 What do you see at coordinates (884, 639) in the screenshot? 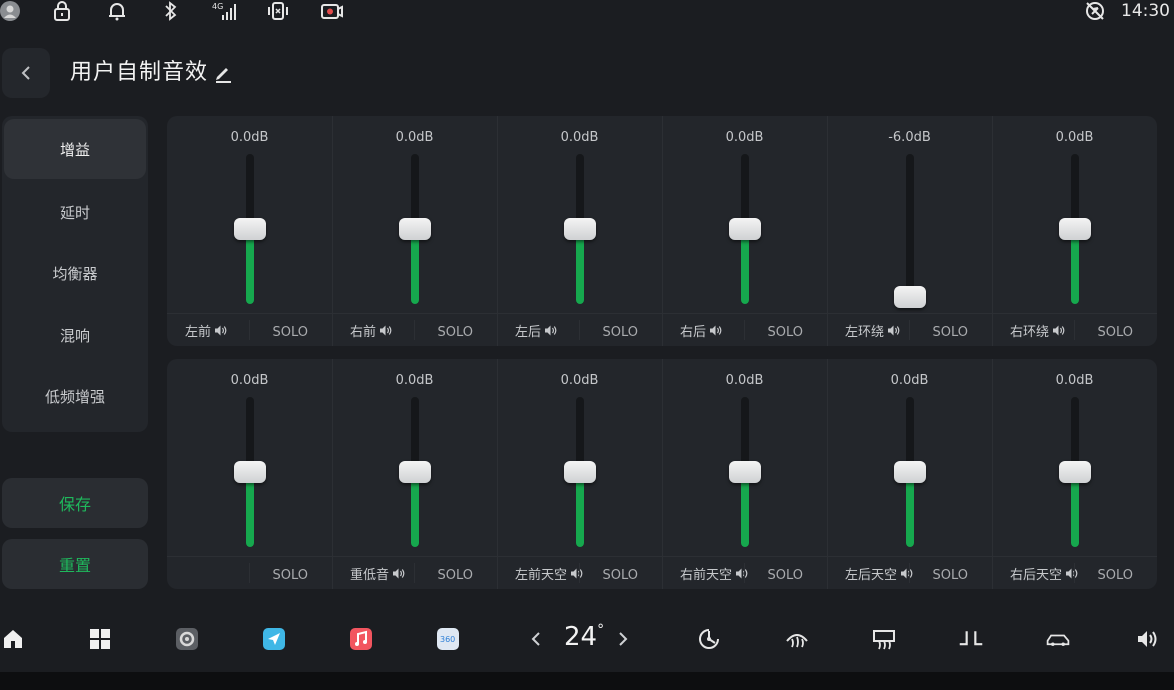
I see `front-defrost-icon` at bounding box center [884, 639].